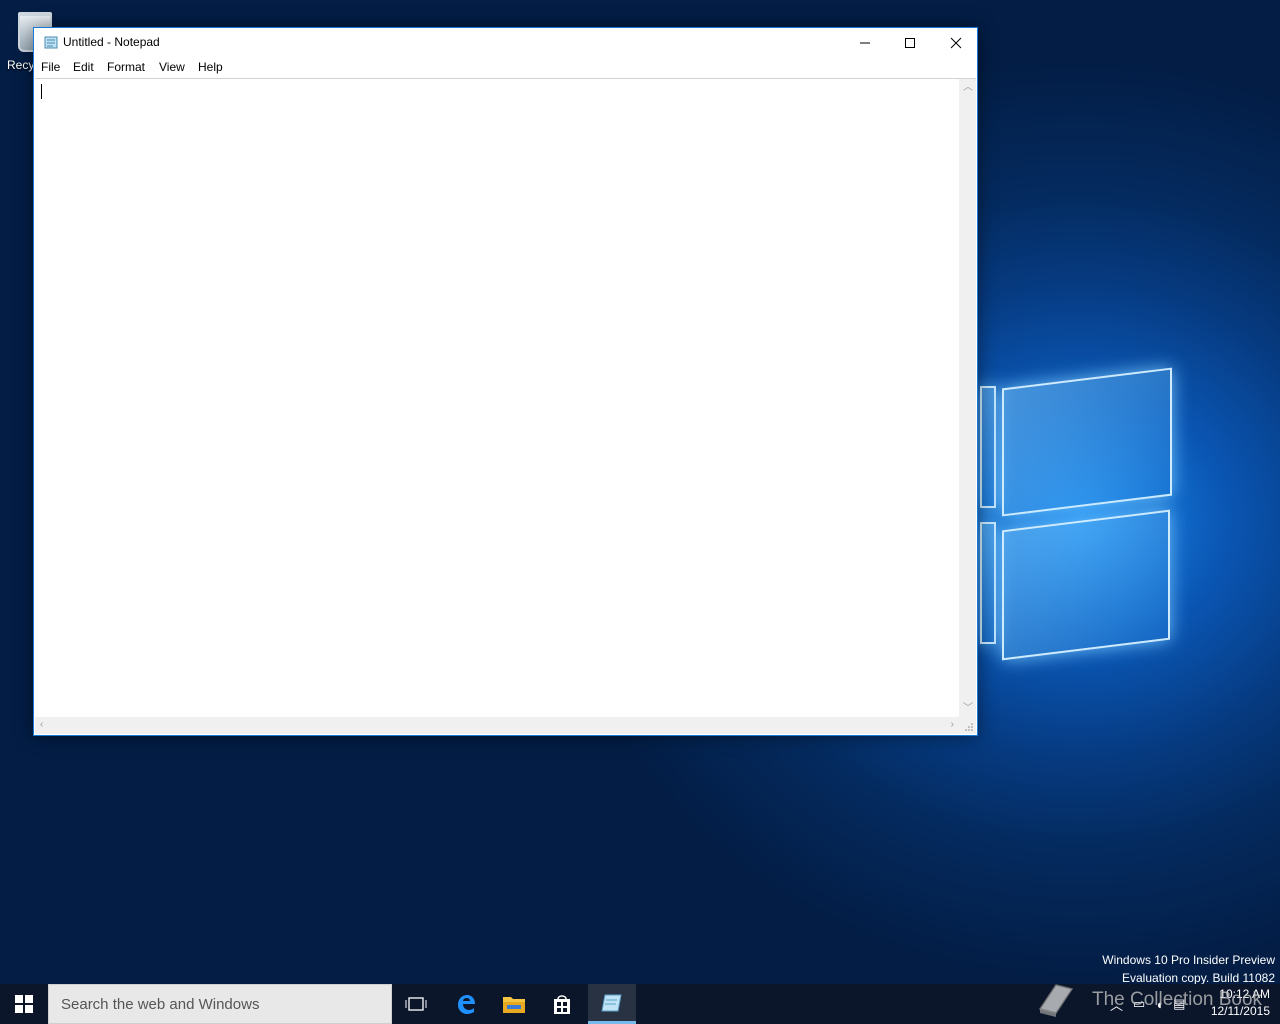 The height and width of the screenshot is (1024, 1280). What do you see at coordinates (172, 67) in the screenshot?
I see `menu-view: View` at bounding box center [172, 67].